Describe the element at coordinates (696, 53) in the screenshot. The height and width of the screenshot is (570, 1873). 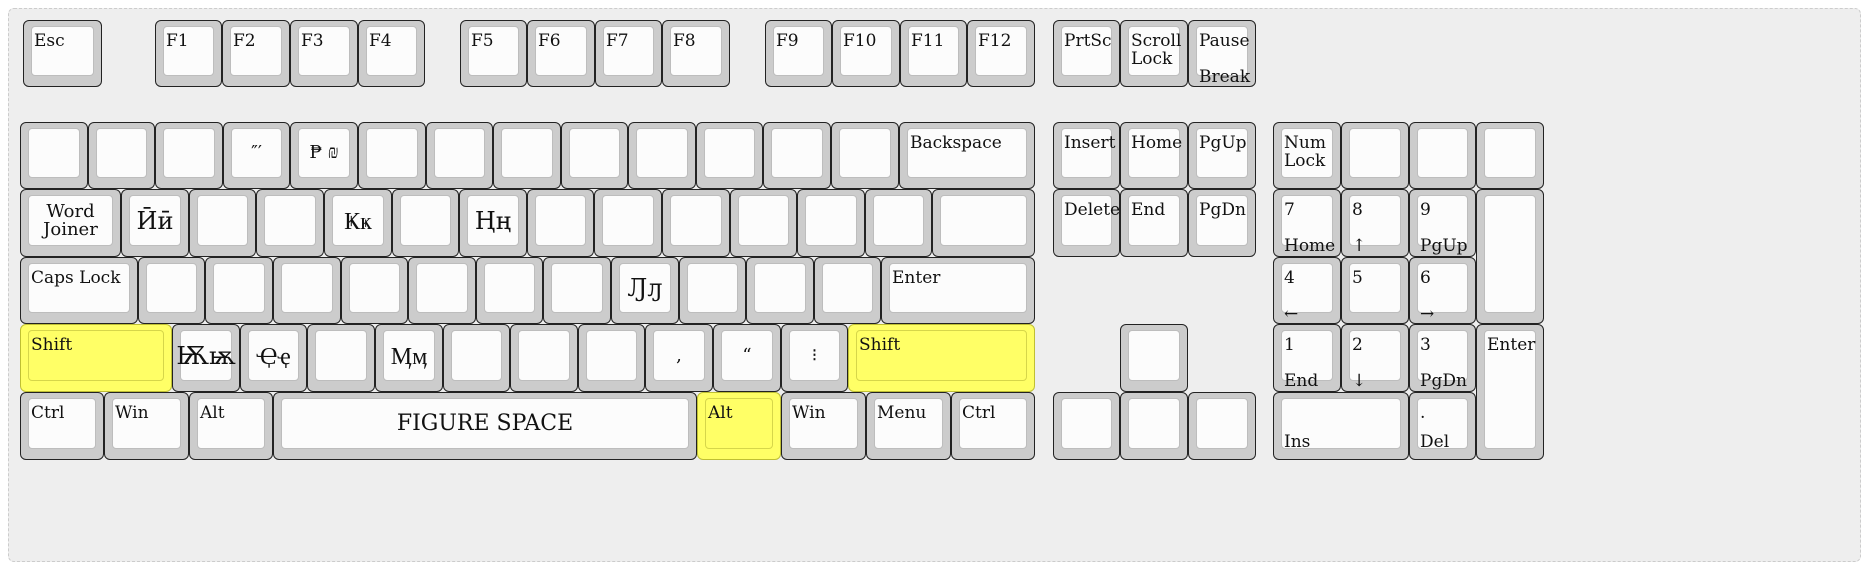
I see `key-f8: F8` at that location.